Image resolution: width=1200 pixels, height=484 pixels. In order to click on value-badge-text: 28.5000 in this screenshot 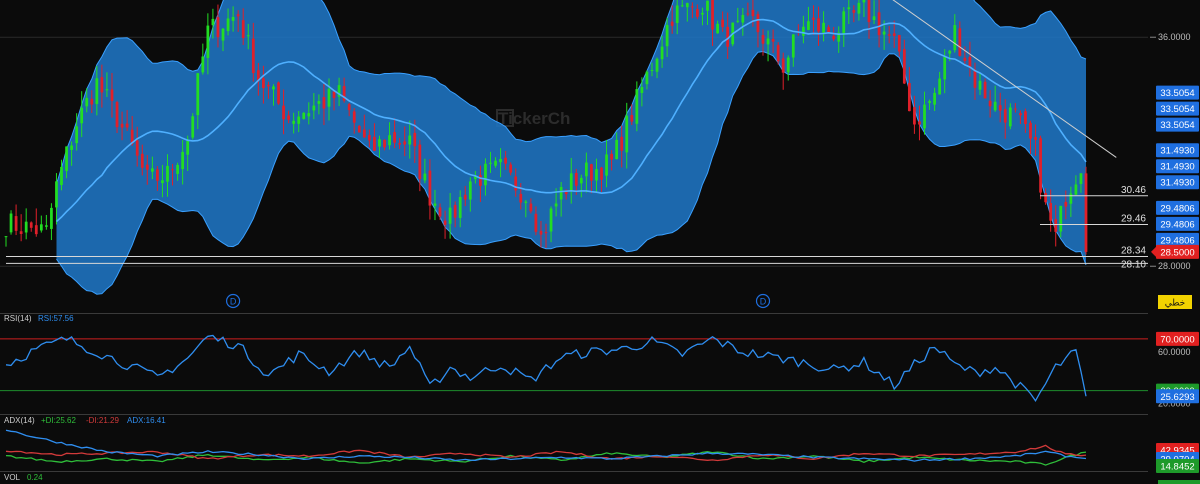, I will do `click(1177, 252)`.